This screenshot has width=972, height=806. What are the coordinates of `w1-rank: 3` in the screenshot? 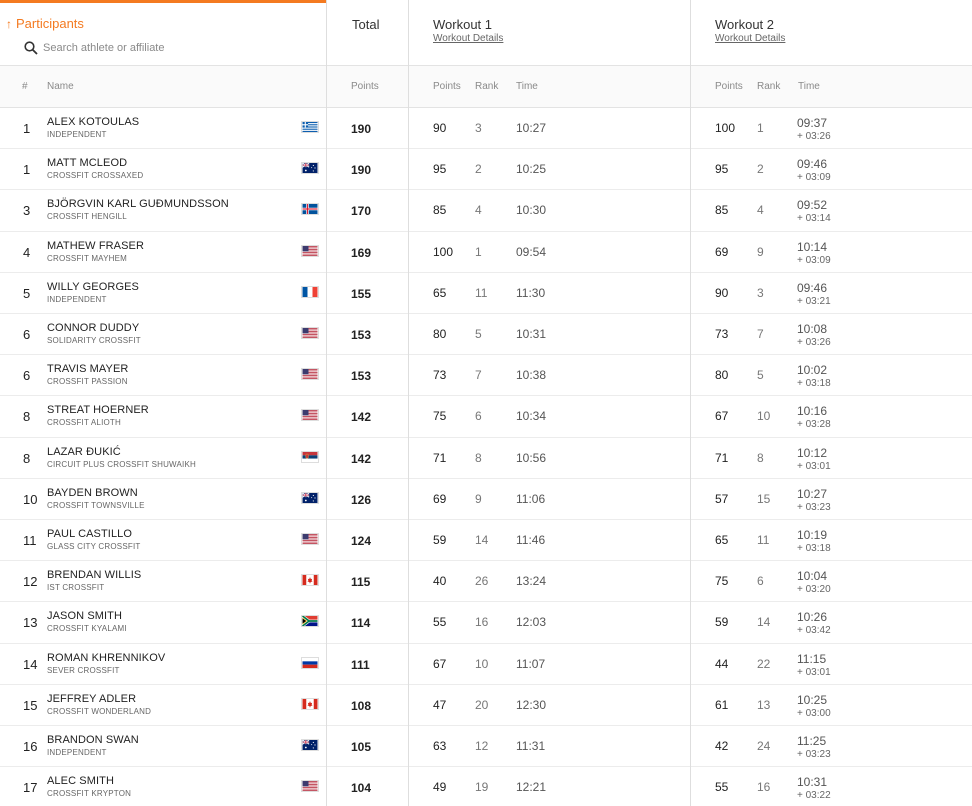 It's located at (478, 128).